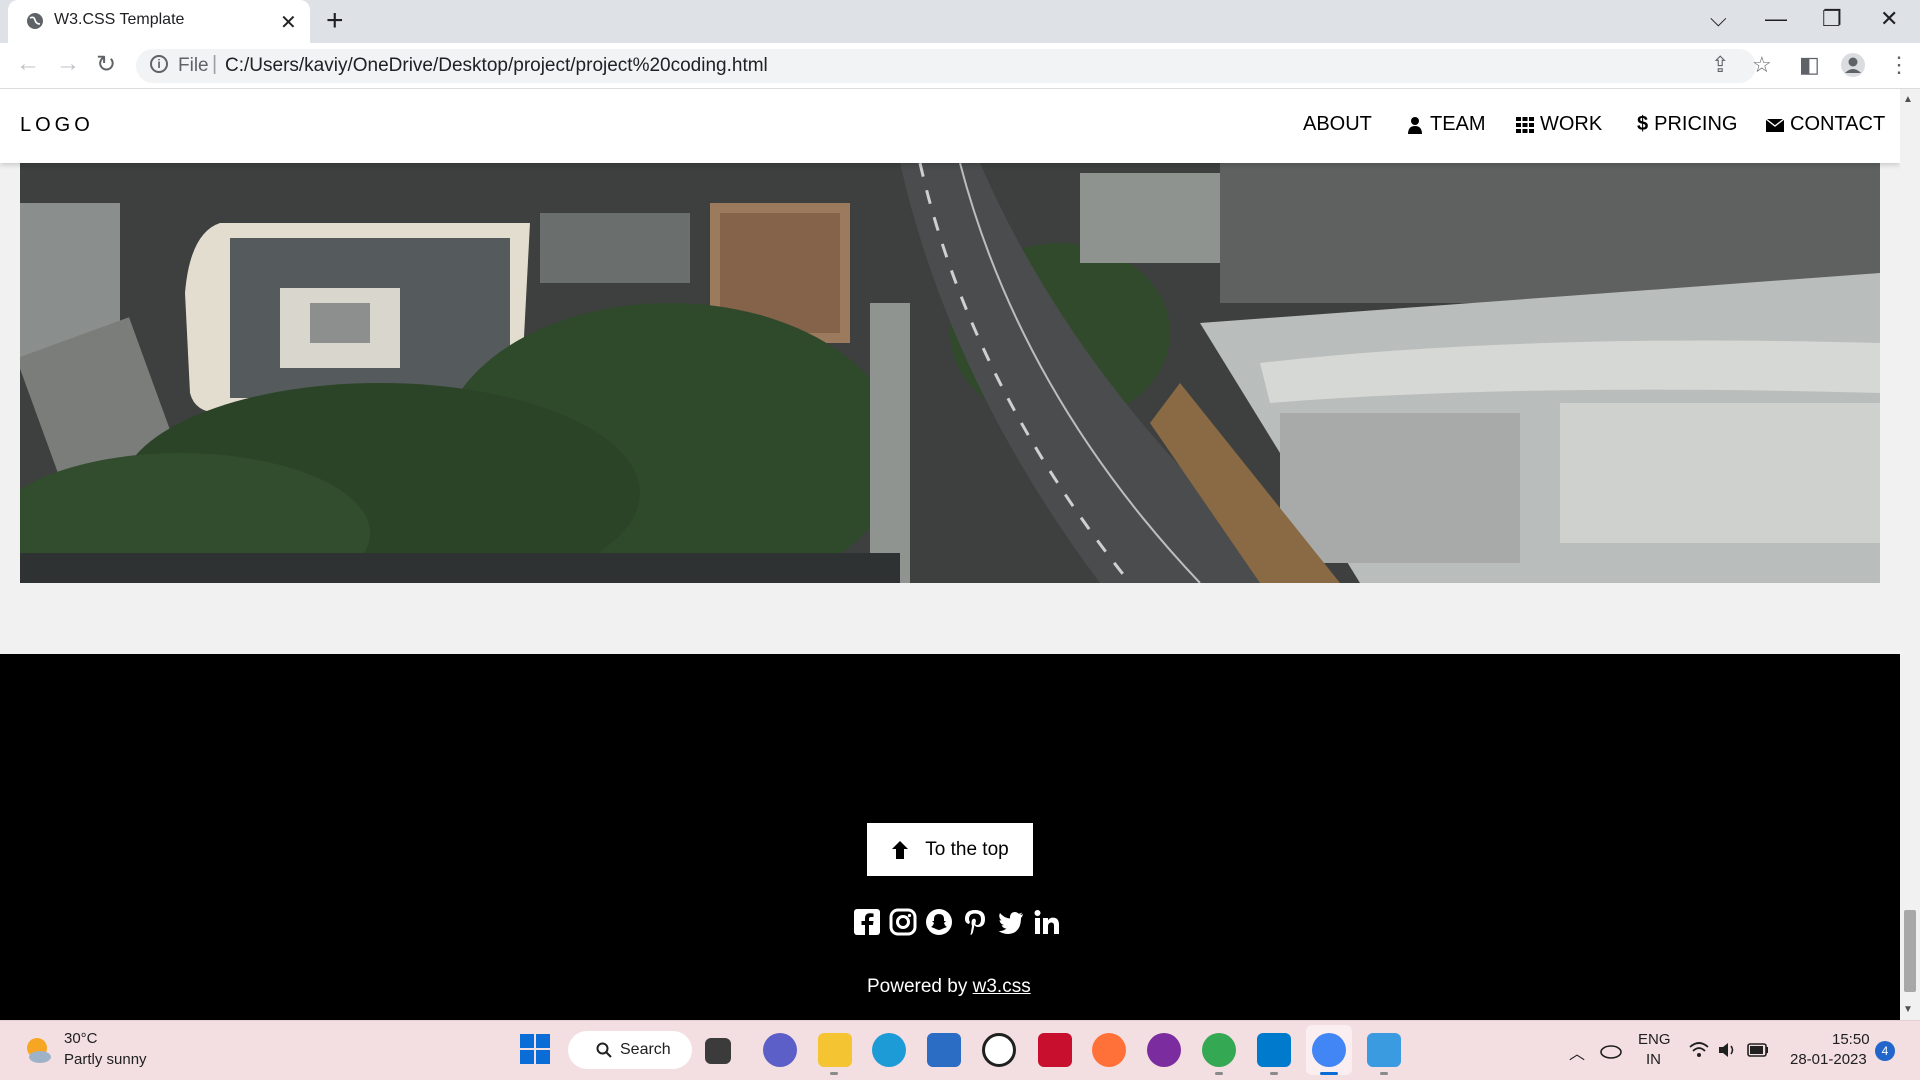 The height and width of the screenshot is (1080, 1920). What do you see at coordinates (1047, 922) in the screenshot?
I see `linkedin-icon` at bounding box center [1047, 922].